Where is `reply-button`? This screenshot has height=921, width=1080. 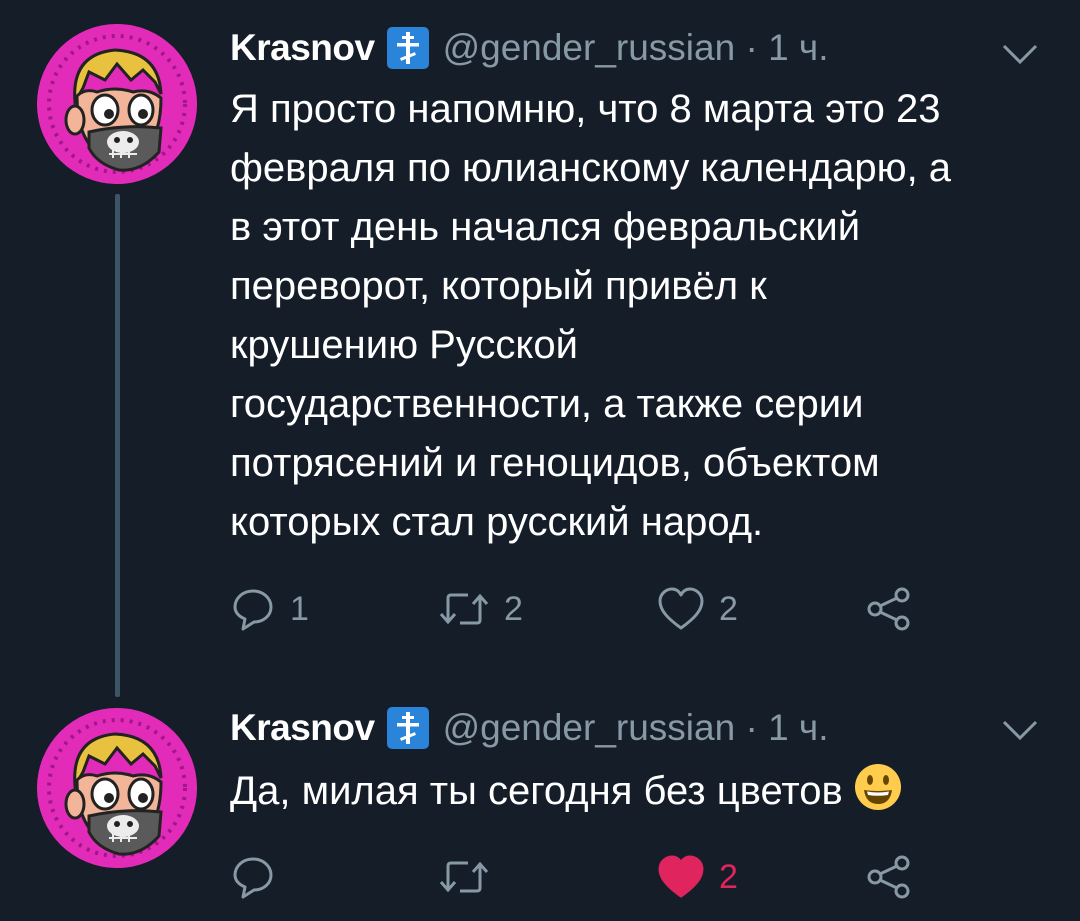 reply-button is located at coordinates (260, 877).